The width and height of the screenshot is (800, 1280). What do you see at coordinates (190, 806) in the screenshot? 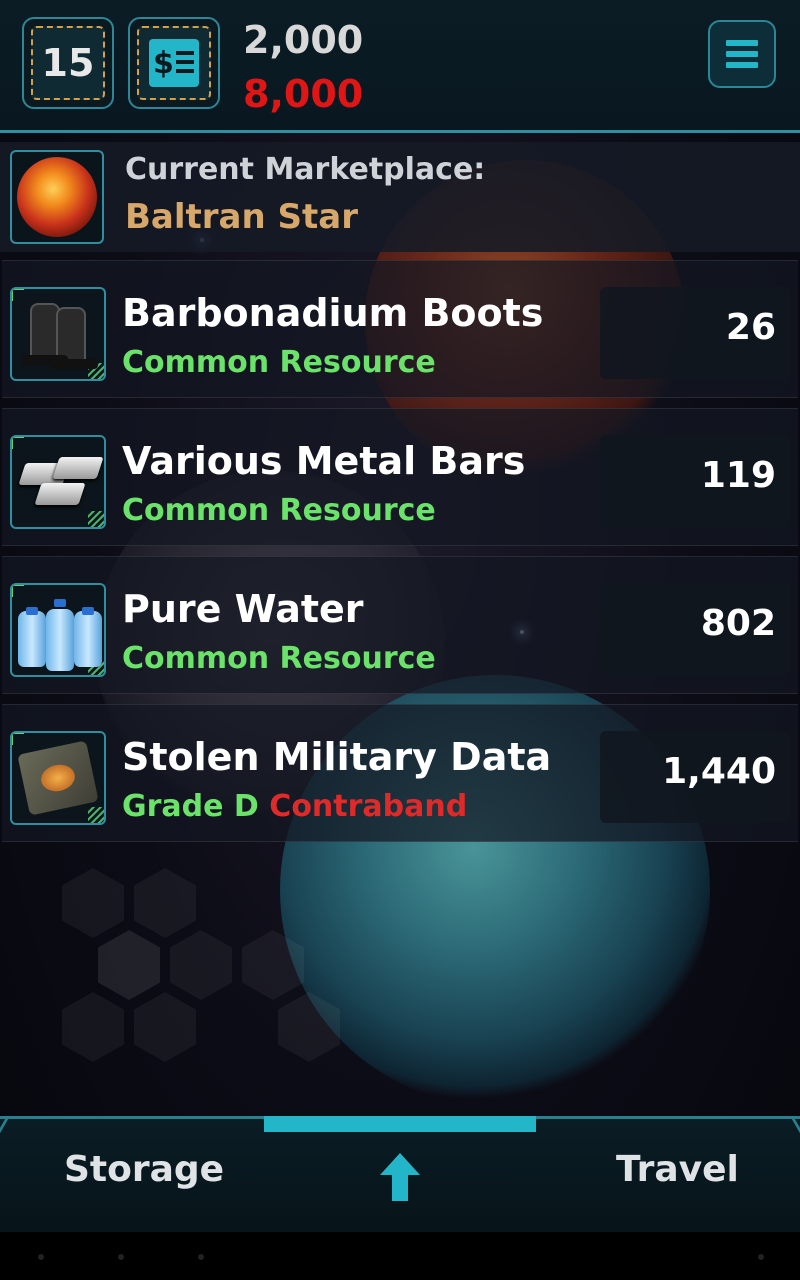
I see `item-grade: Grade D` at bounding box center [190, 806].